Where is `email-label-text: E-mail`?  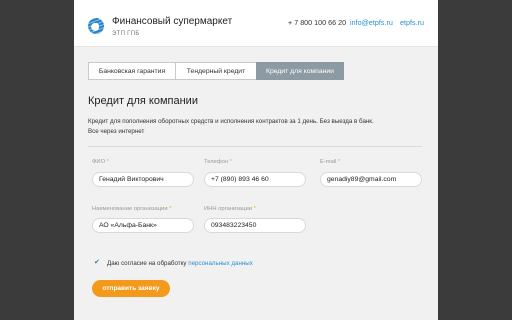 email-label-text: E-mail is located at coordinates (328, 162).